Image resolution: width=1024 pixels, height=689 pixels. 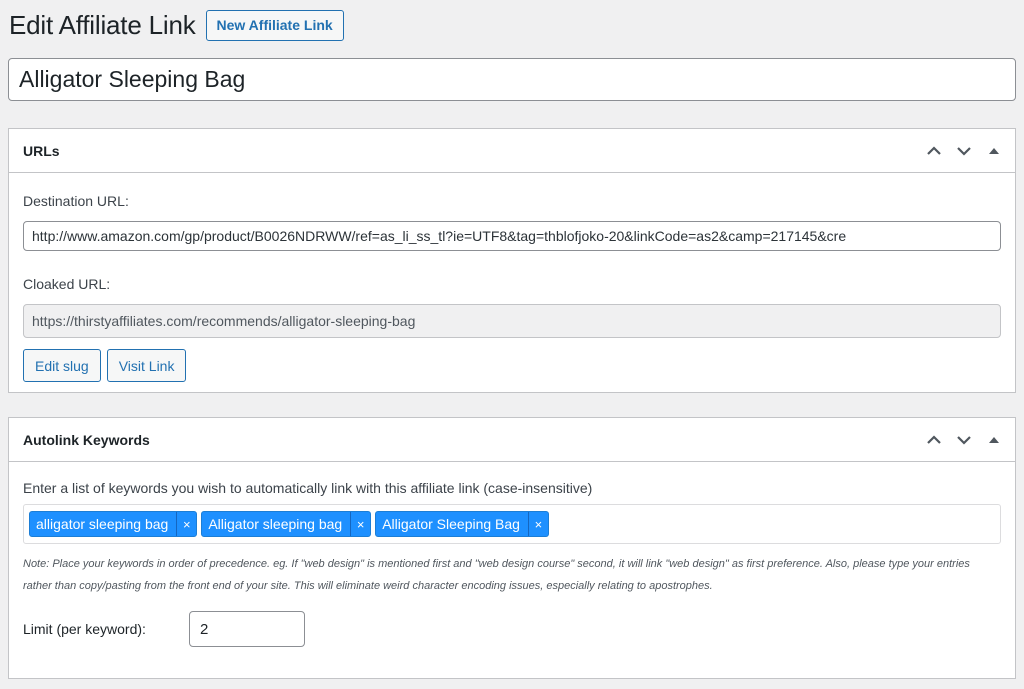 What do you see at coordinates (274, 25) in the screenshot?
I see `new-affiliate-link-button: New Affiliate Link` at bounding box center [274, 25].